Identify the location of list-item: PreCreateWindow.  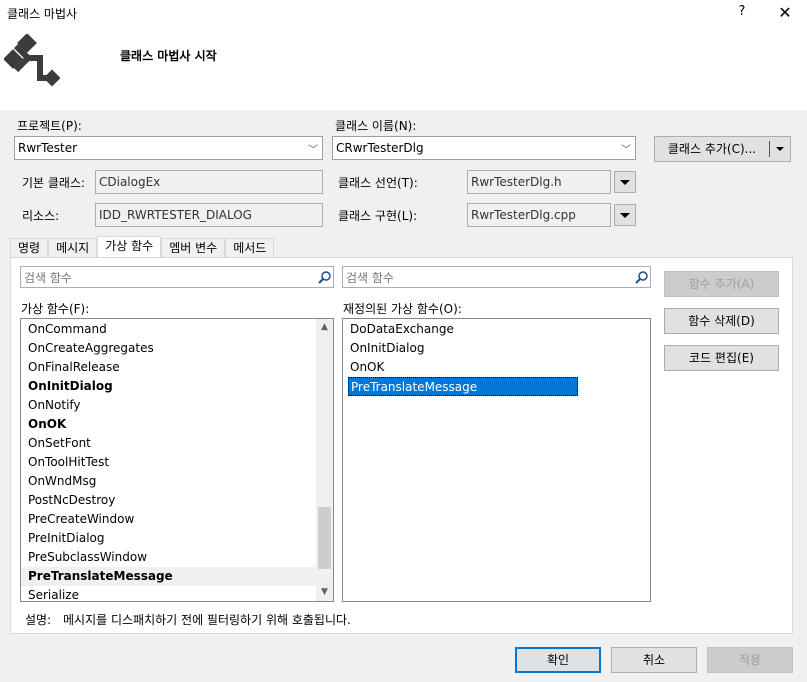
(169, 519).